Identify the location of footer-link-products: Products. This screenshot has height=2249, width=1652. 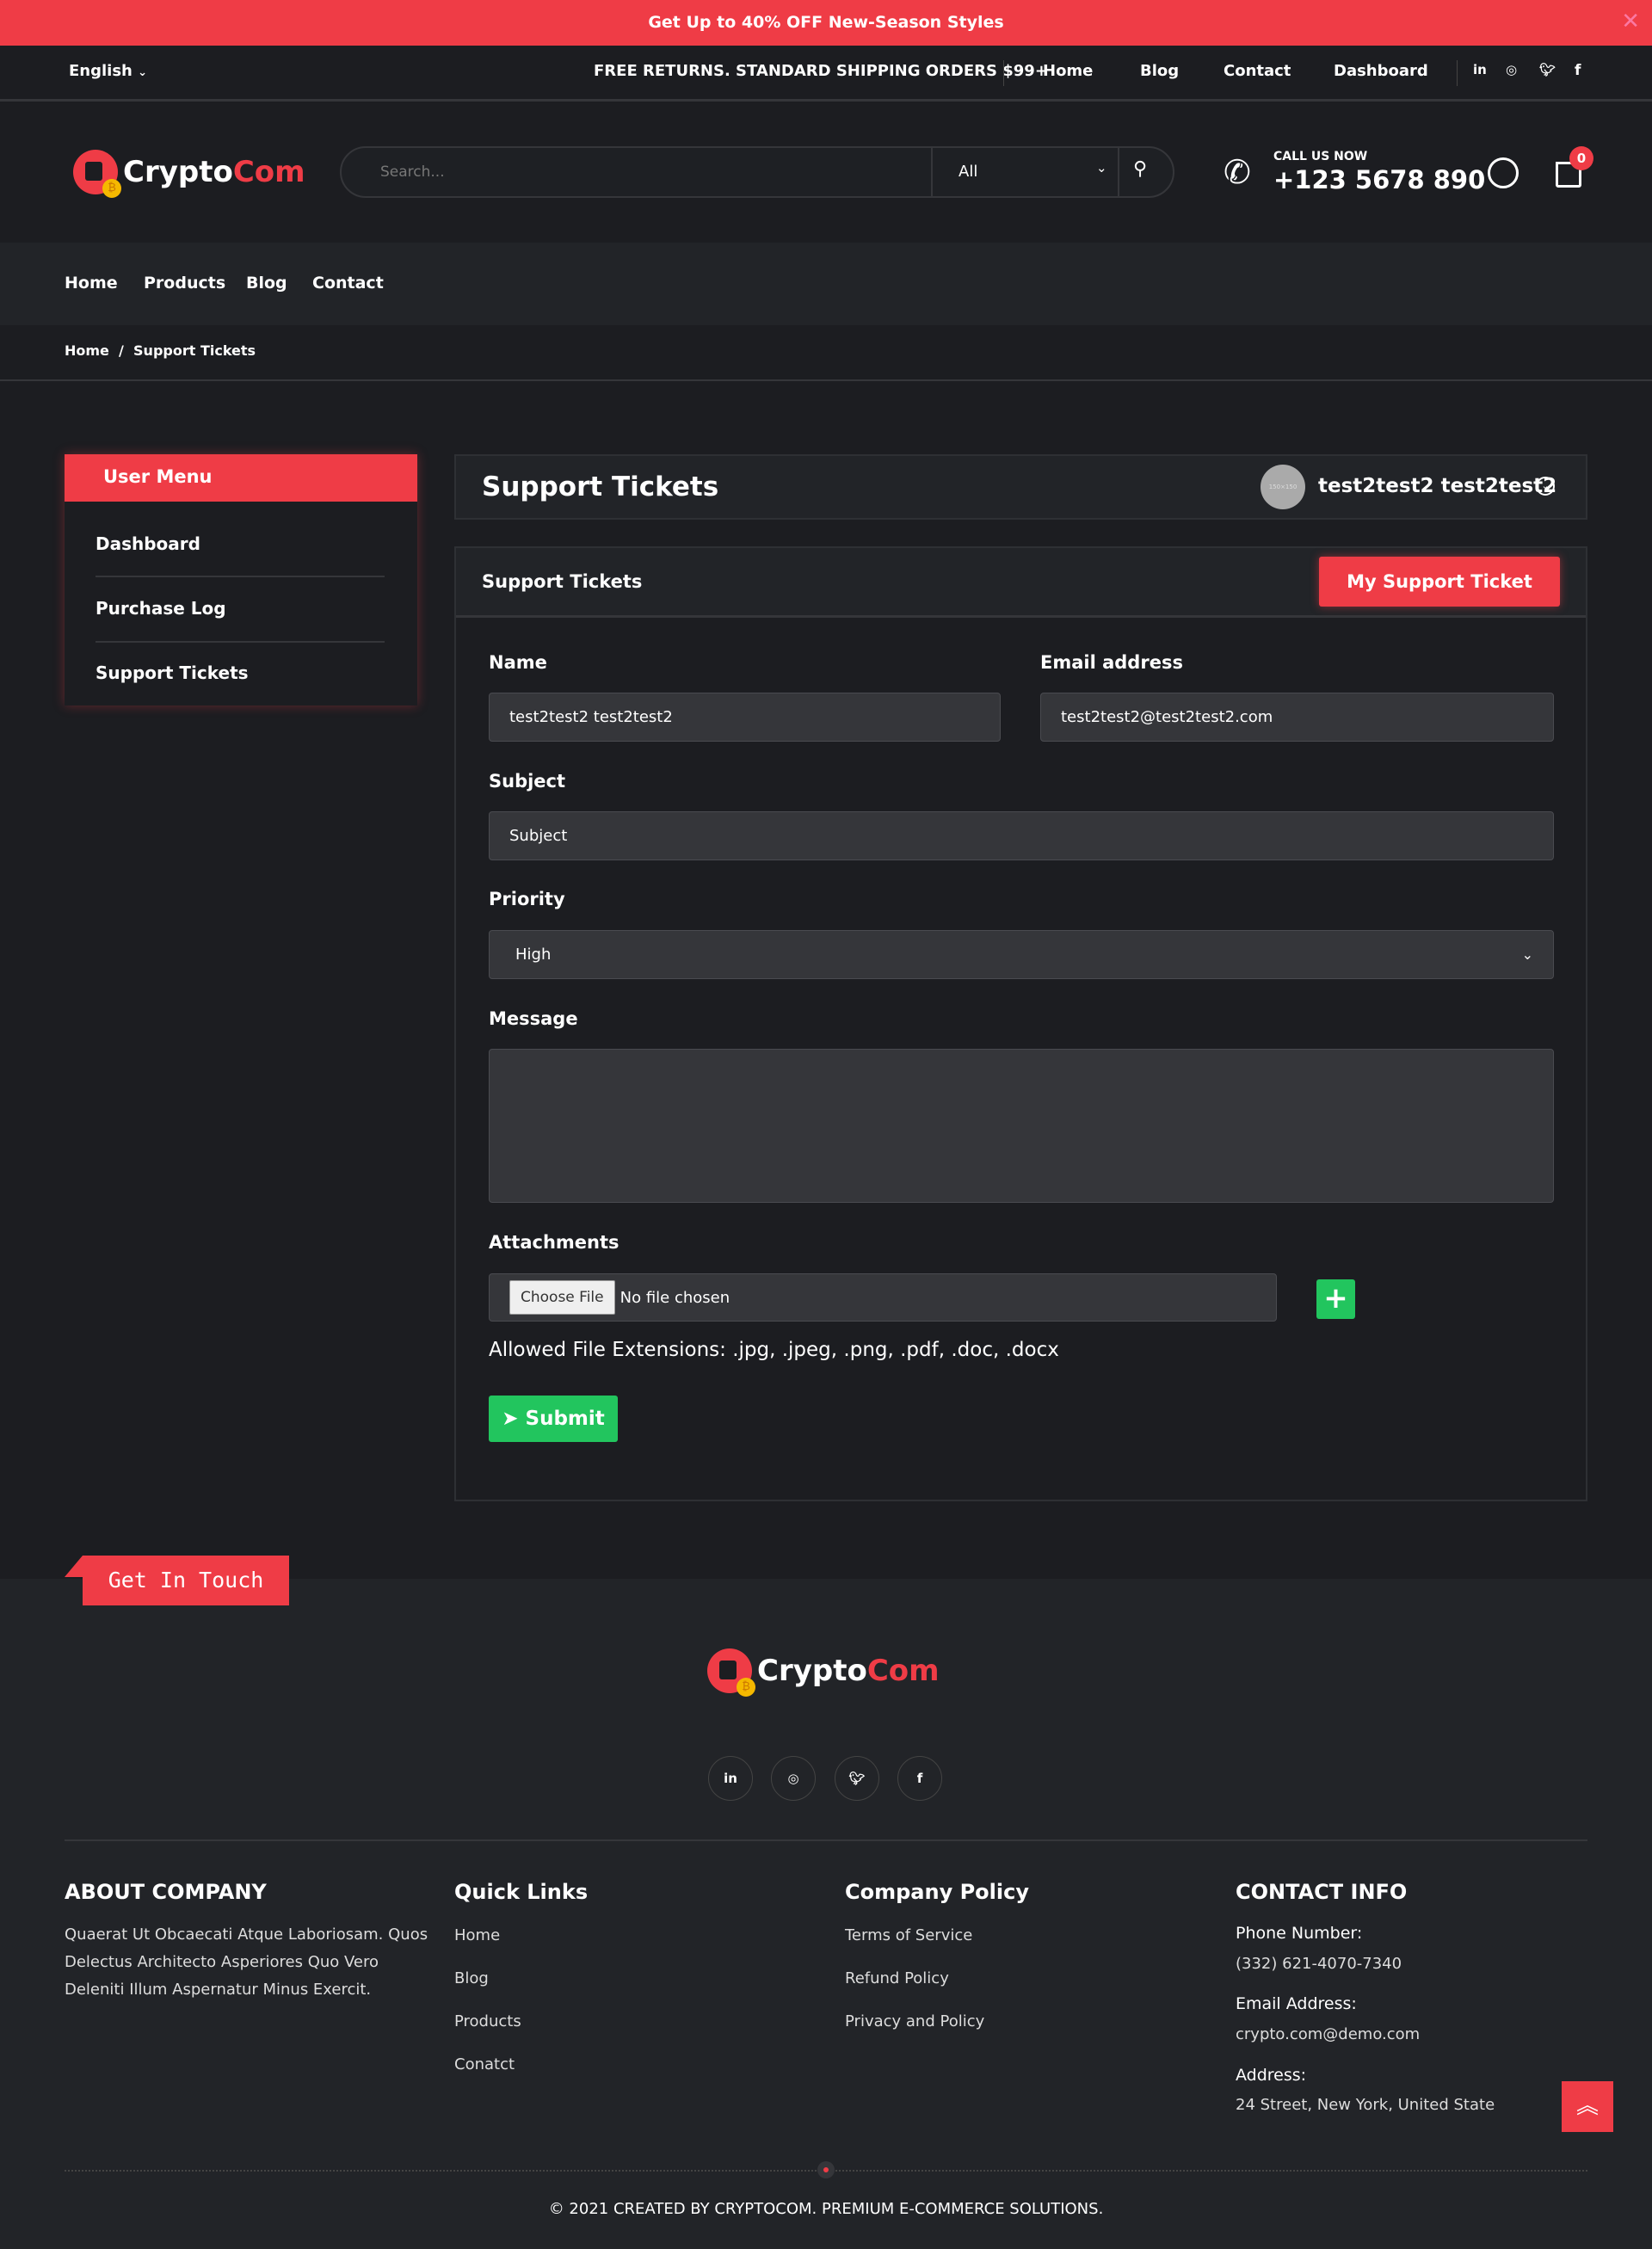
(487, 2021).